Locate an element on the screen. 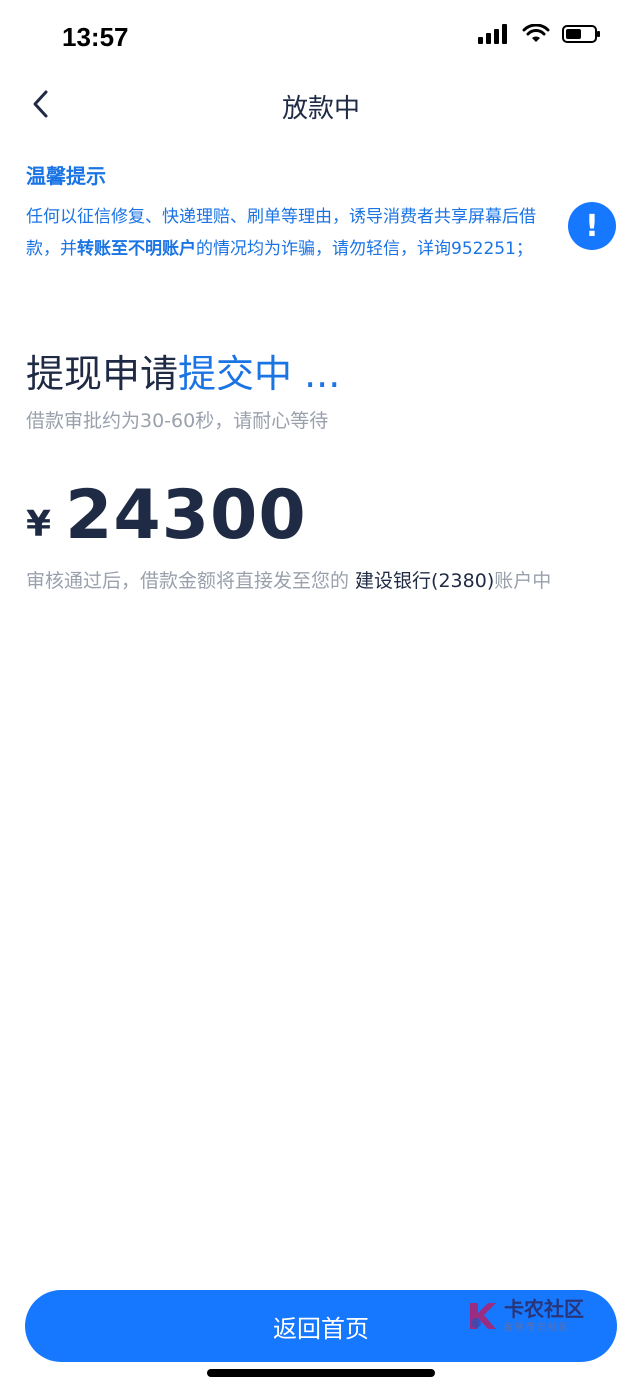 This screenshot has height=1389, width=642. page-title: 放款中 is located at coordinates (320, 109).